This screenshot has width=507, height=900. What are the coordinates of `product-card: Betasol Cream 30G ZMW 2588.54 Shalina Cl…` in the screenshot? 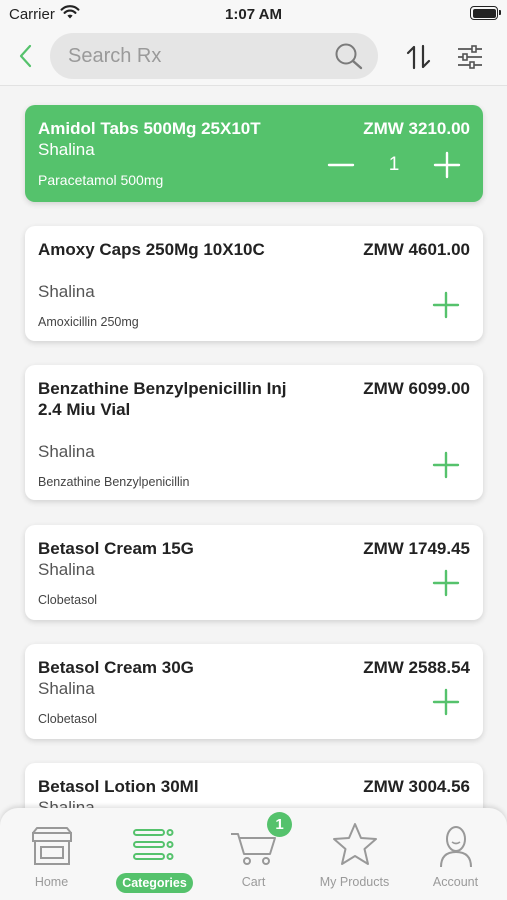 It's located at (254, 691).